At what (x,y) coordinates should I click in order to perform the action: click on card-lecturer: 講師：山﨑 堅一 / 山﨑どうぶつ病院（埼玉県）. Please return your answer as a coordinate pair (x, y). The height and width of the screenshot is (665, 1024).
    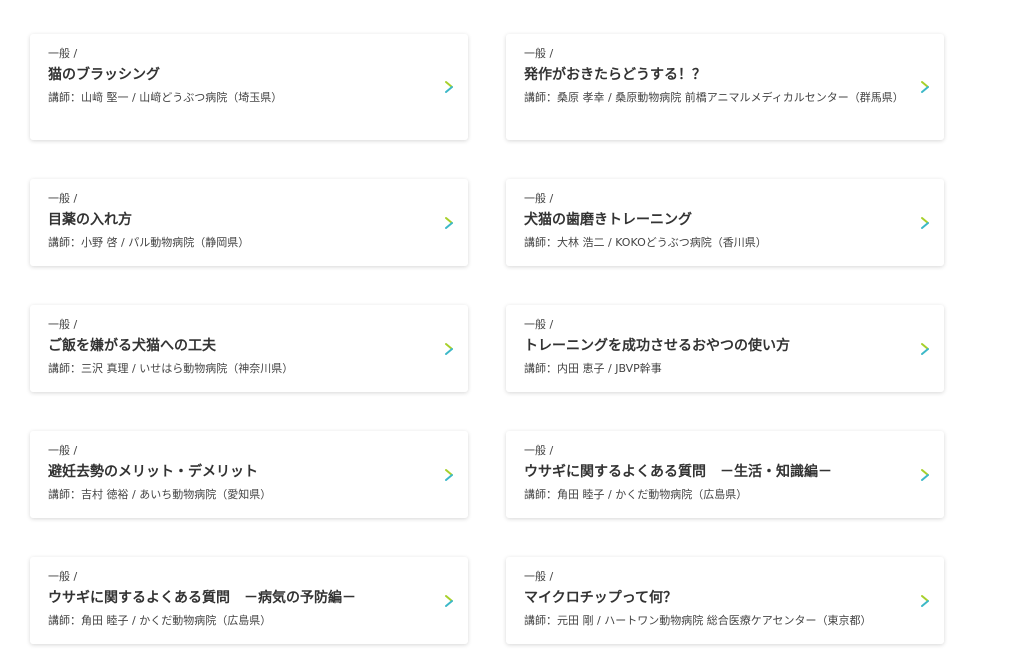
    Looking at the image, I should click on (165, 97).